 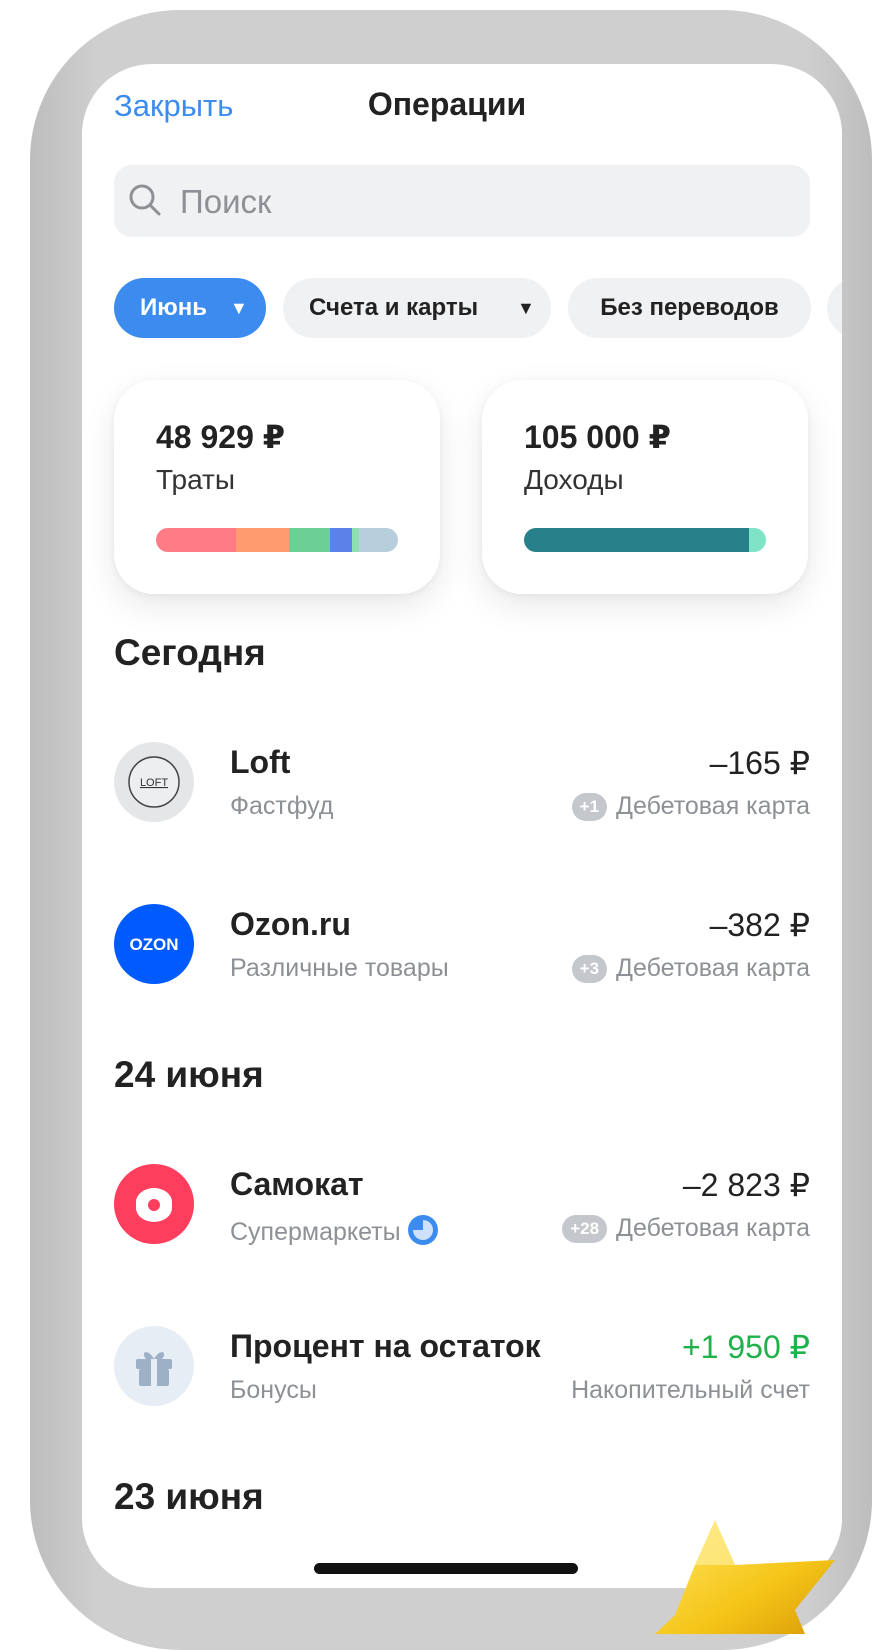 I want to click on home-indicator, so click(x=446, y=1568).